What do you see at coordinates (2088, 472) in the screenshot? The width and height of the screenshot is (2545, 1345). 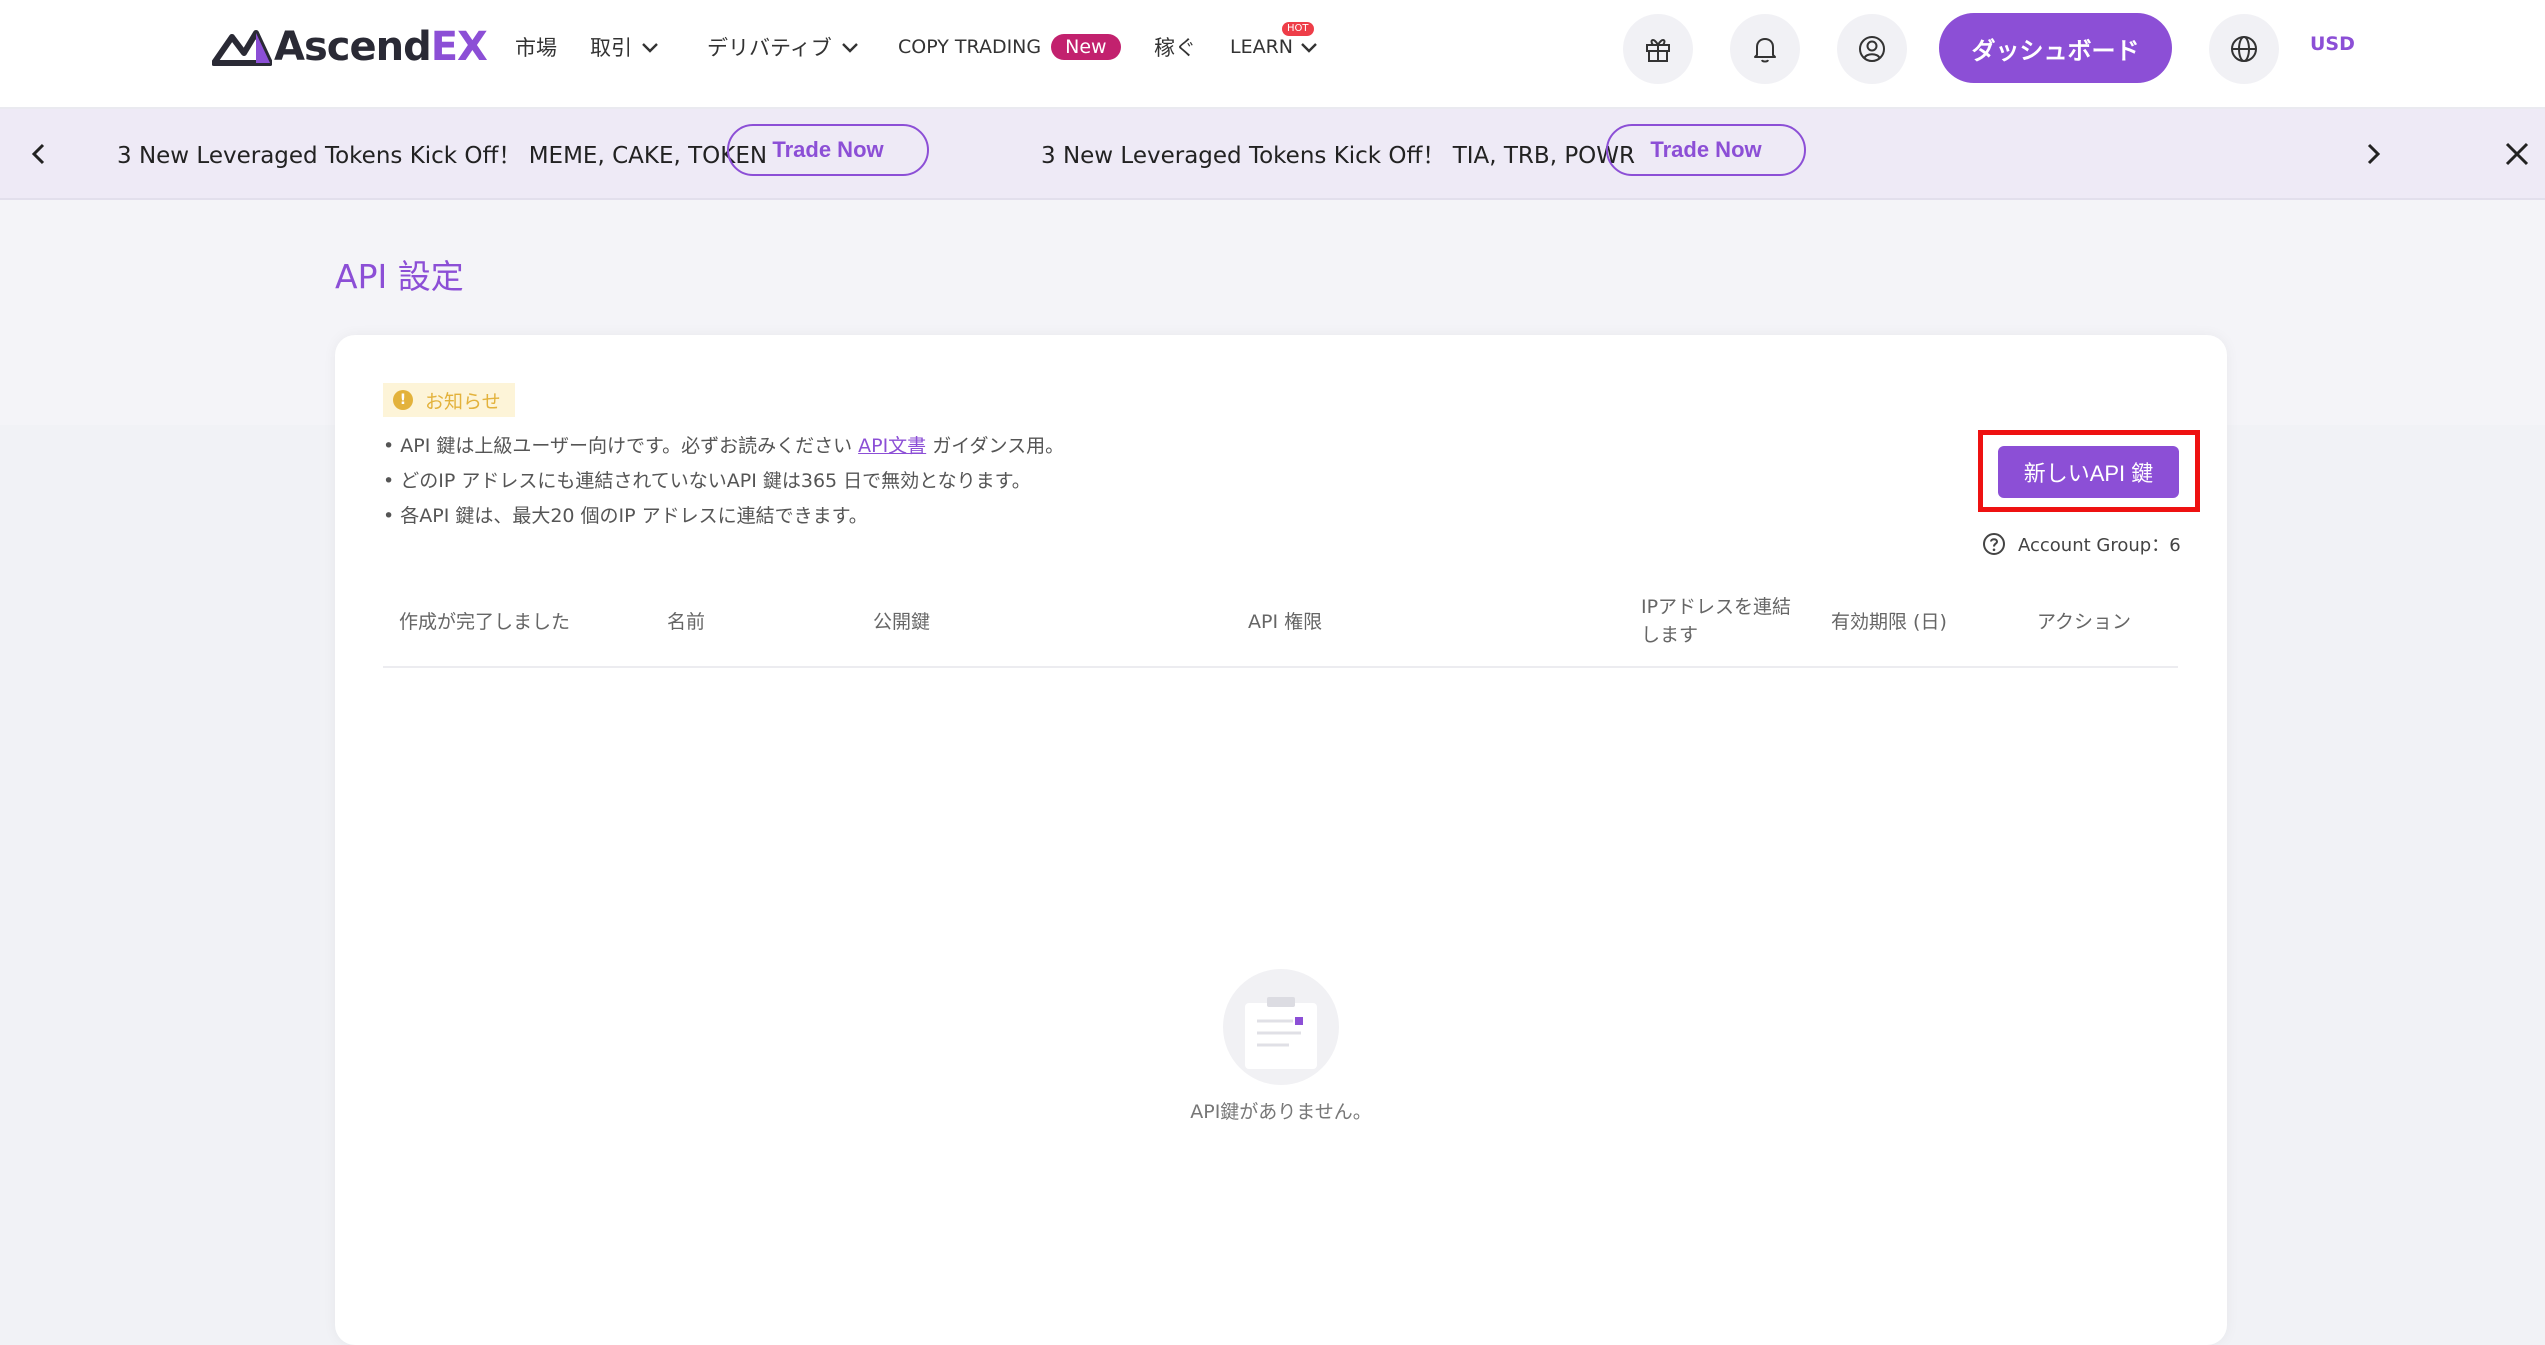 I see `new-api-key-button: 新しいAPI 鍵` at bounding box center [2088, 472].